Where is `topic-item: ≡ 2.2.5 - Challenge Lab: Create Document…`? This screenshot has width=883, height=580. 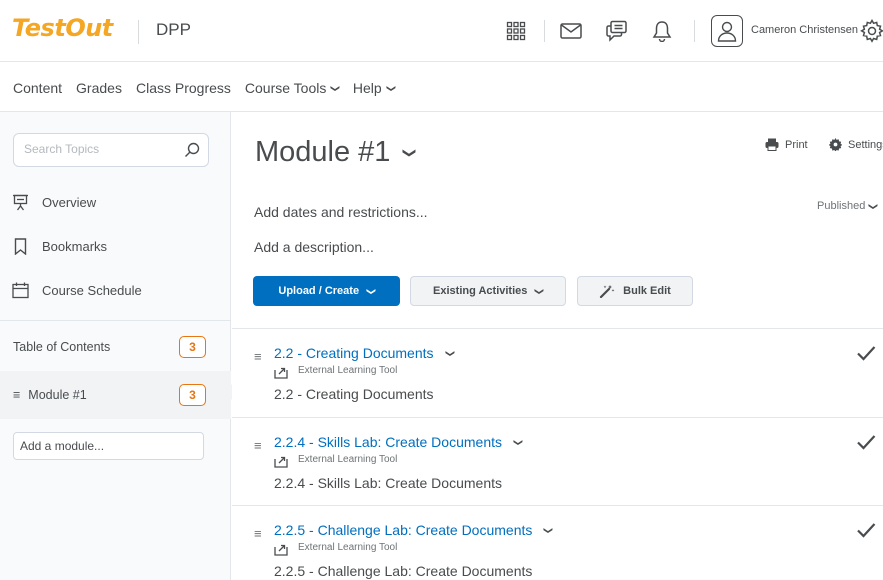 topic-item: ≡ 2.2.5 - Challenge Lab: Create Document… is located at coordinates (557, 542).